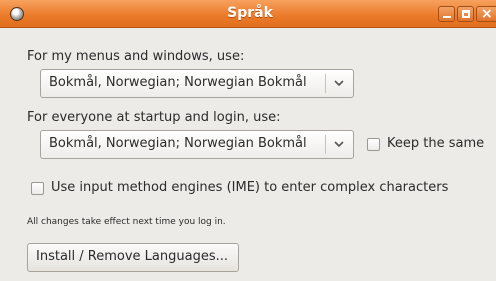 This screenshot has width=496, height=281. What do you see at coordinates (37, 188) in the screenshot?
I see `ime-checkbox` at bounding box center [37, 188].